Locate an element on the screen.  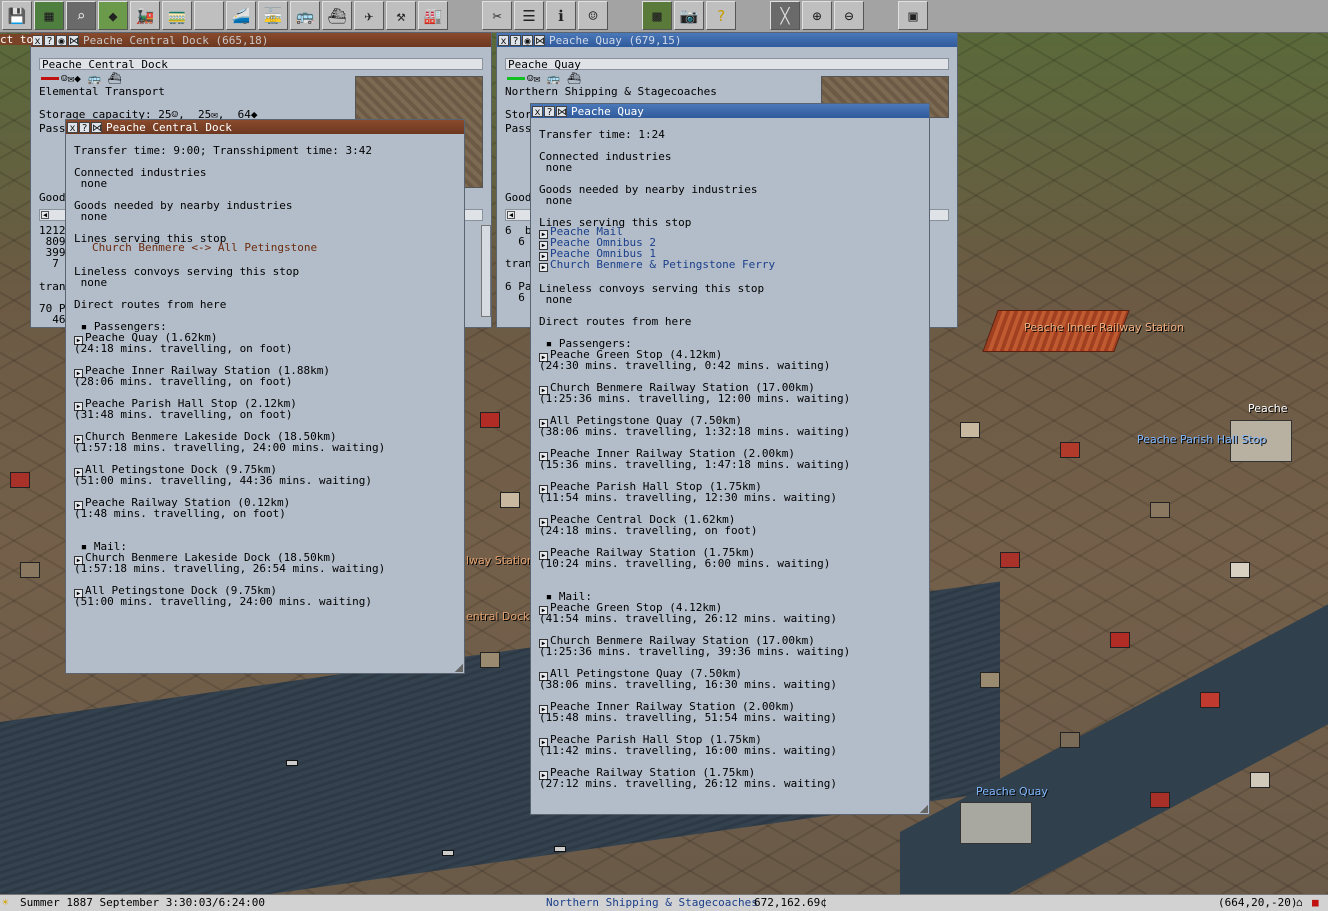
line-link-ferry: Church Benmere & Petingstone Ferry is located at coordinates (662, 264).